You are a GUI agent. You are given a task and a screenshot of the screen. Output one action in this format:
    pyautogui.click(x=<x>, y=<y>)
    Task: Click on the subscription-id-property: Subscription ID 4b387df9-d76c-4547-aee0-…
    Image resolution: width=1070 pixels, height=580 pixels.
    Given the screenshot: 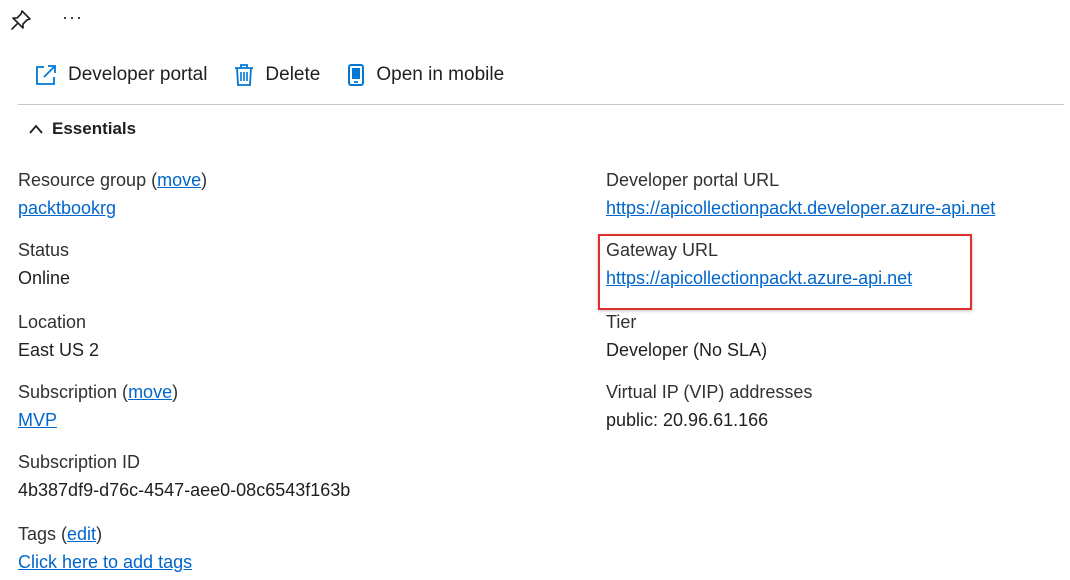 What is the action you would take?
    pyautogui.click(x=184, y=476)
    